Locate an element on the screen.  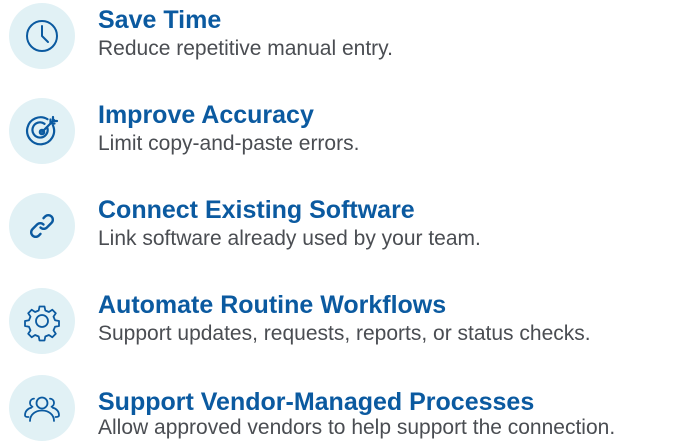
link-icon is located at coordinates (42, 226).